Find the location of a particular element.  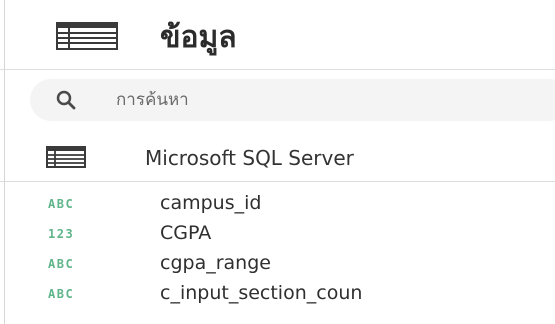

search-icon is located at coordinates (66, 100).